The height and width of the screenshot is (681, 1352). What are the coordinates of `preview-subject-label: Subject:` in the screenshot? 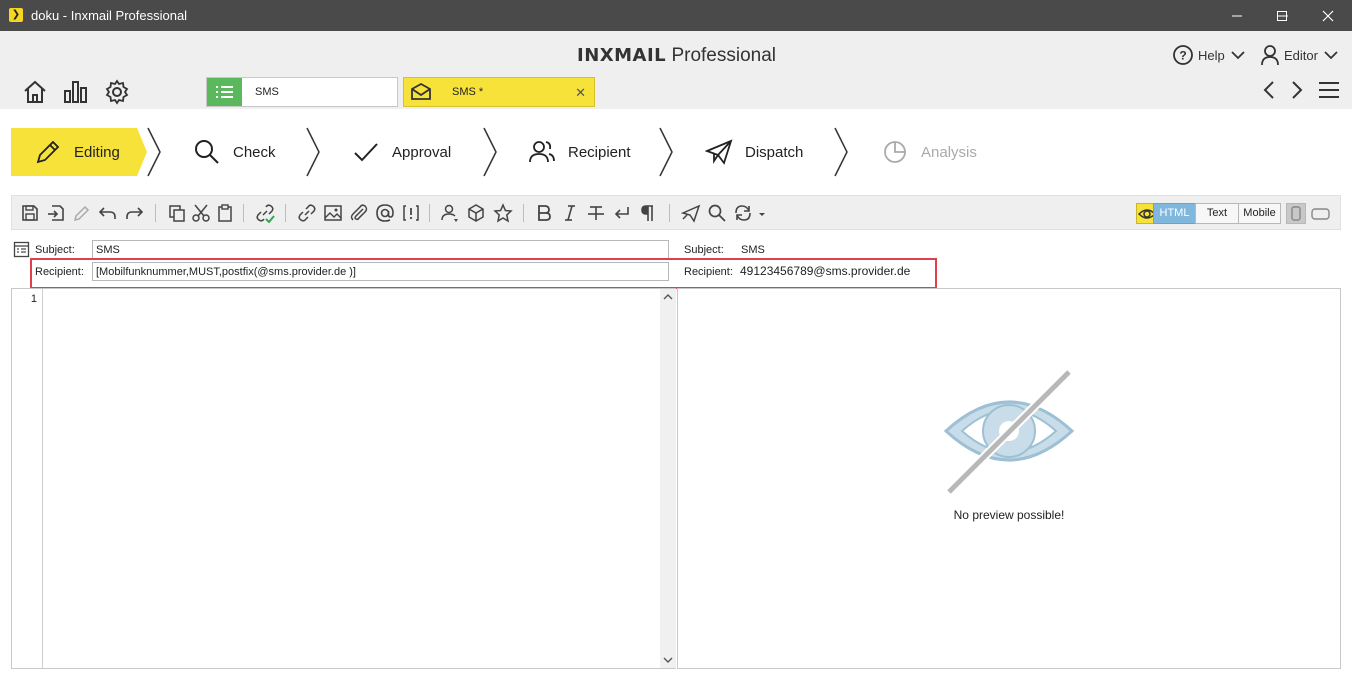 It's located at (704, 250).